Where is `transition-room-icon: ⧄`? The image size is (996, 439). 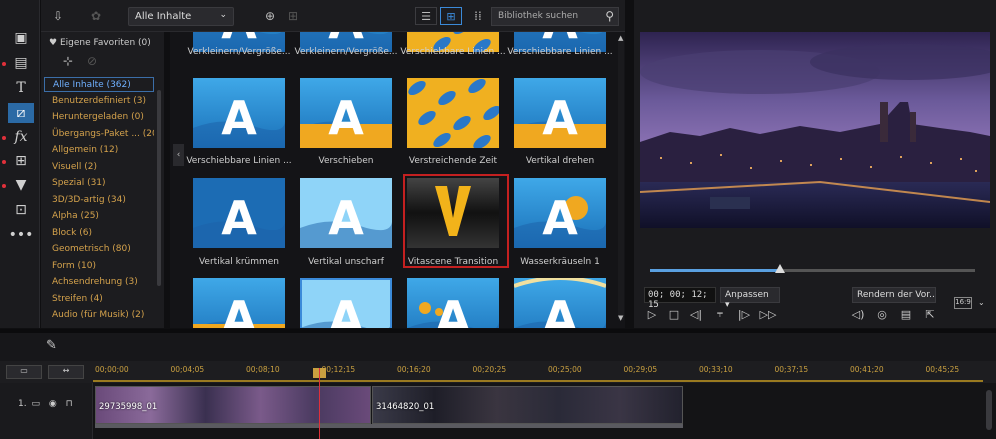 transition-room-icon: ⧄ is located at coordinates (21, 113).